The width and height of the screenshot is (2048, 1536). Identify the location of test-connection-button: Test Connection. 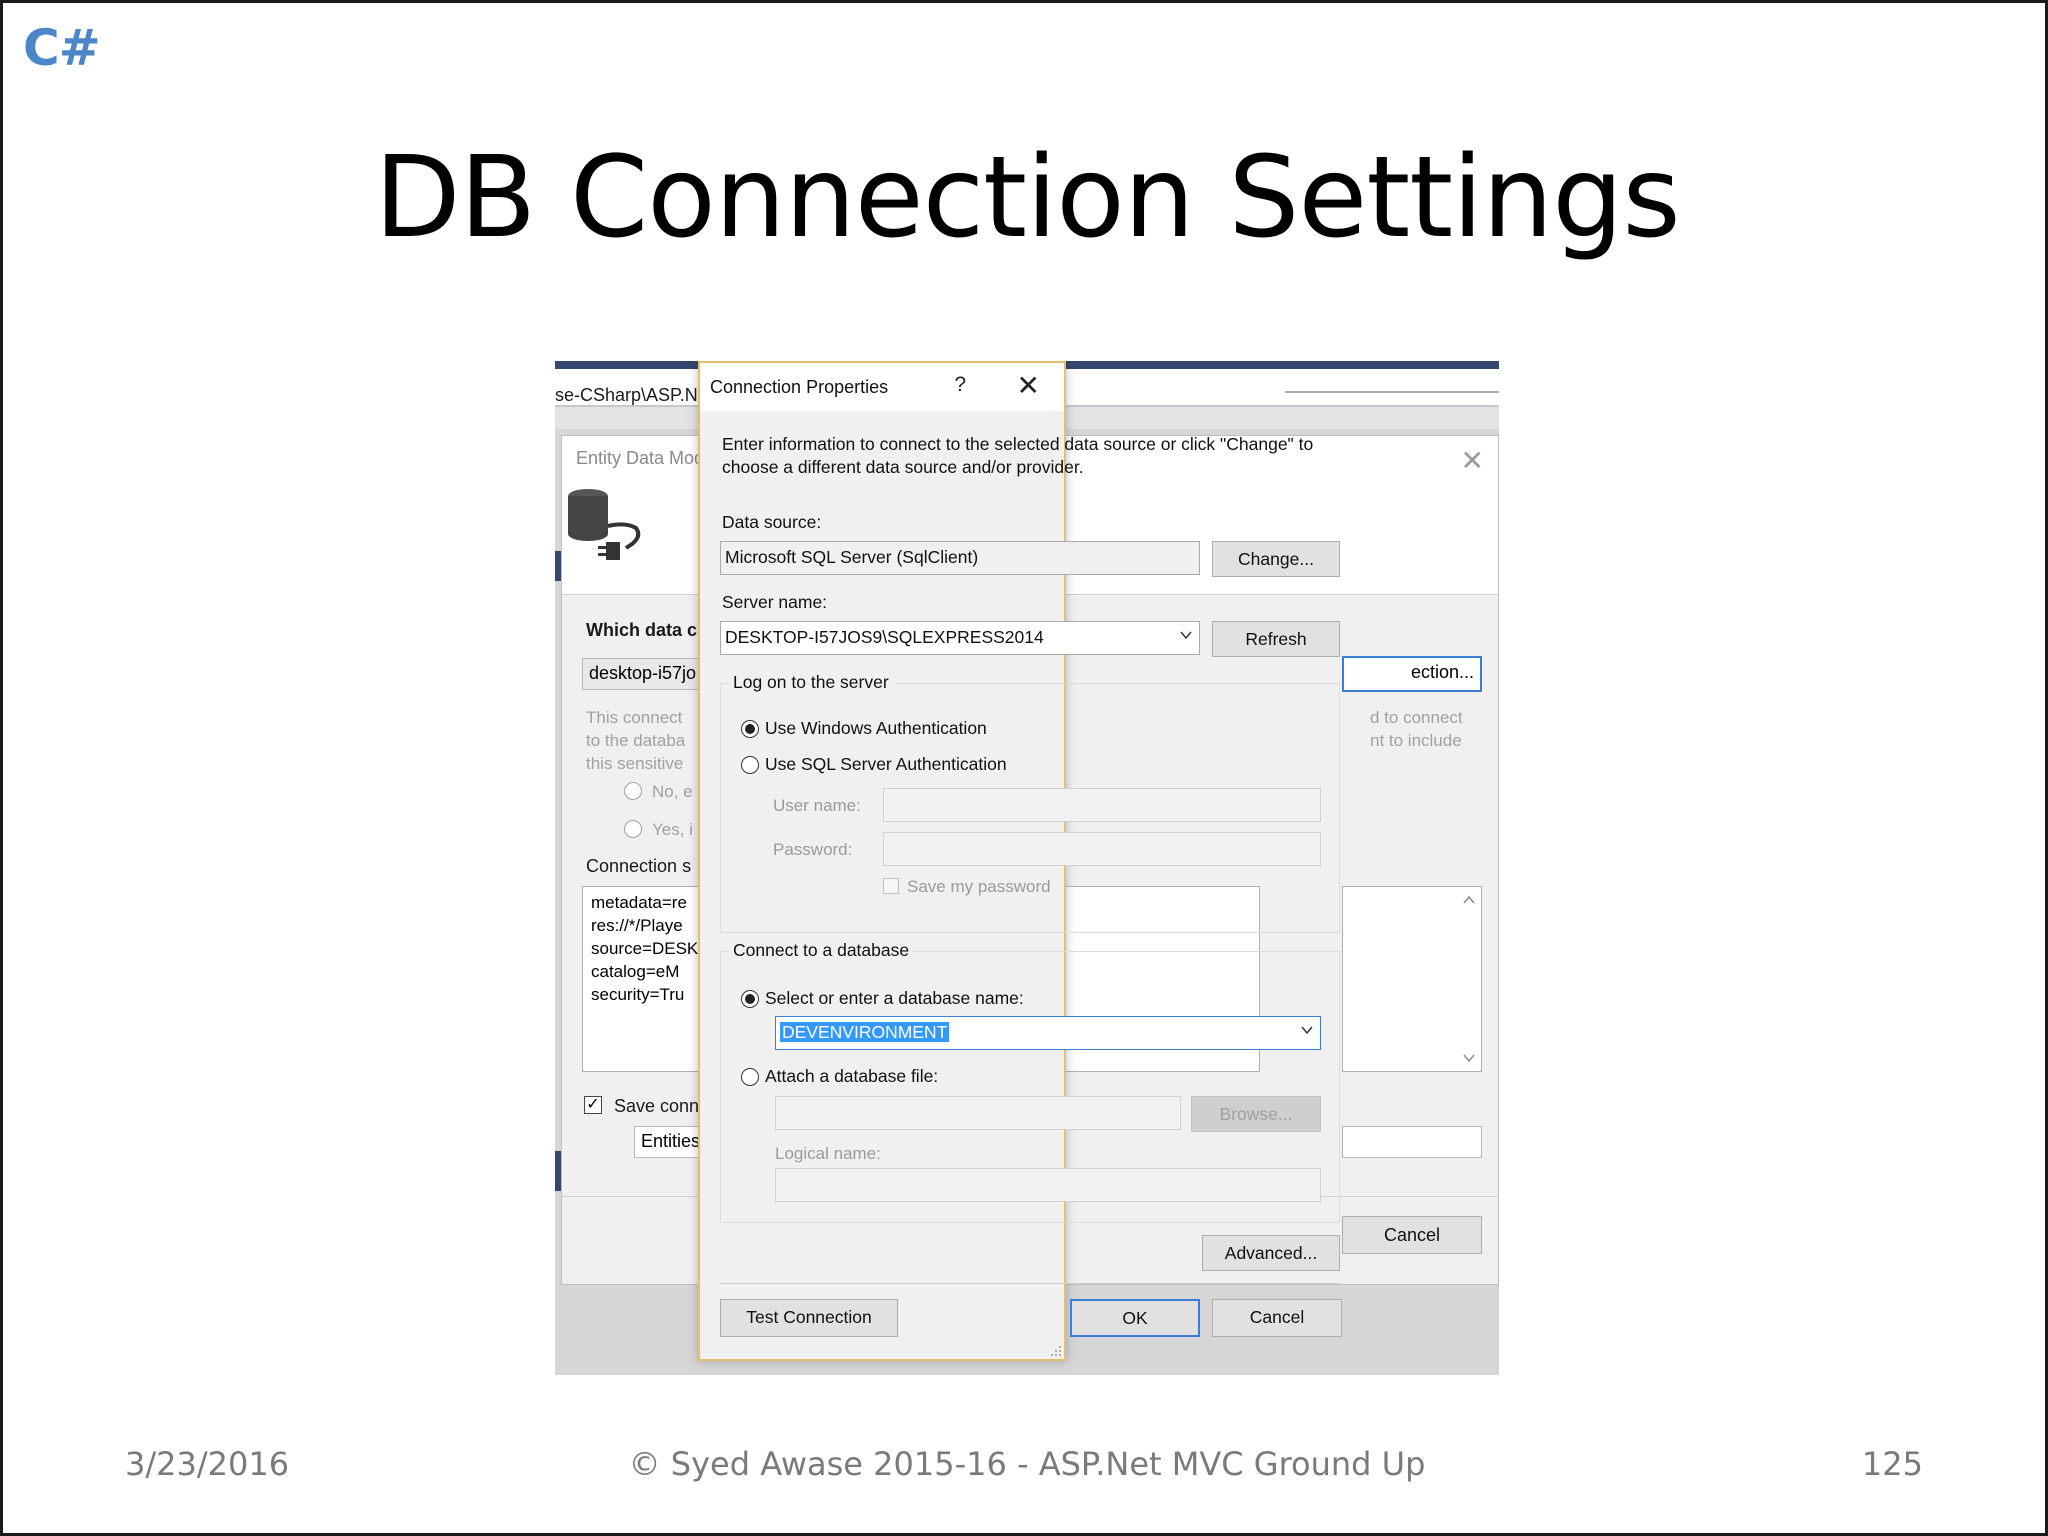
(809, 1318).